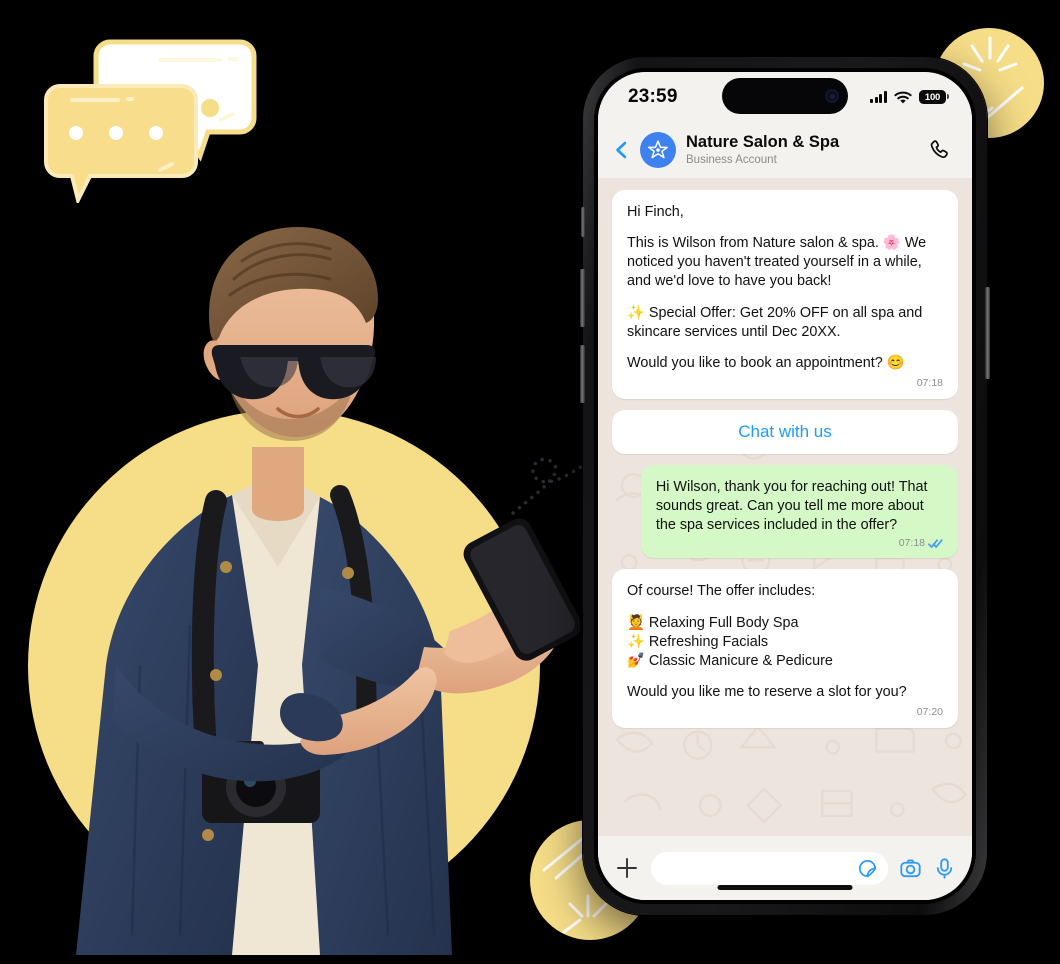 The image size is (1060, 964). I want to click on chevron-left-icon, so click(622, 150).